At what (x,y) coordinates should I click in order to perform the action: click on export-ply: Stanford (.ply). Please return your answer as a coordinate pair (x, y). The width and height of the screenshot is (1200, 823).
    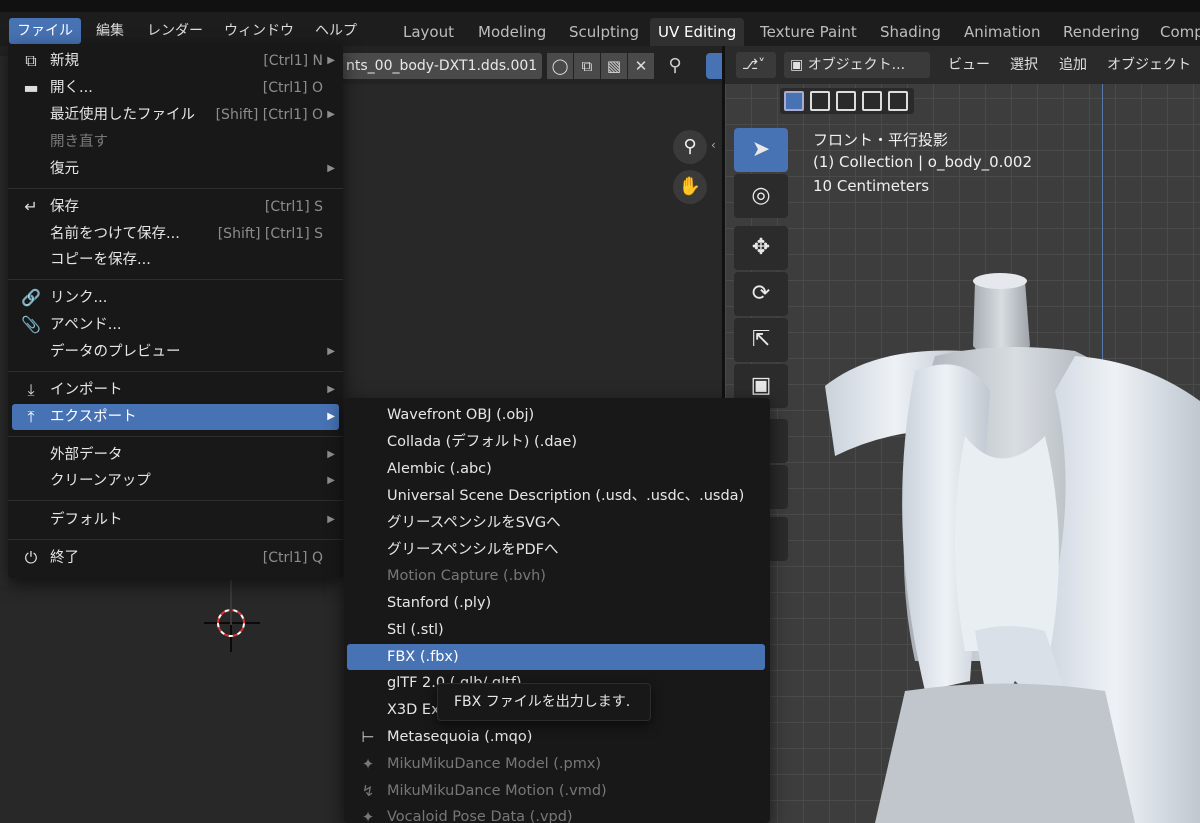
    Looking at the image, I should click on (556, 603).